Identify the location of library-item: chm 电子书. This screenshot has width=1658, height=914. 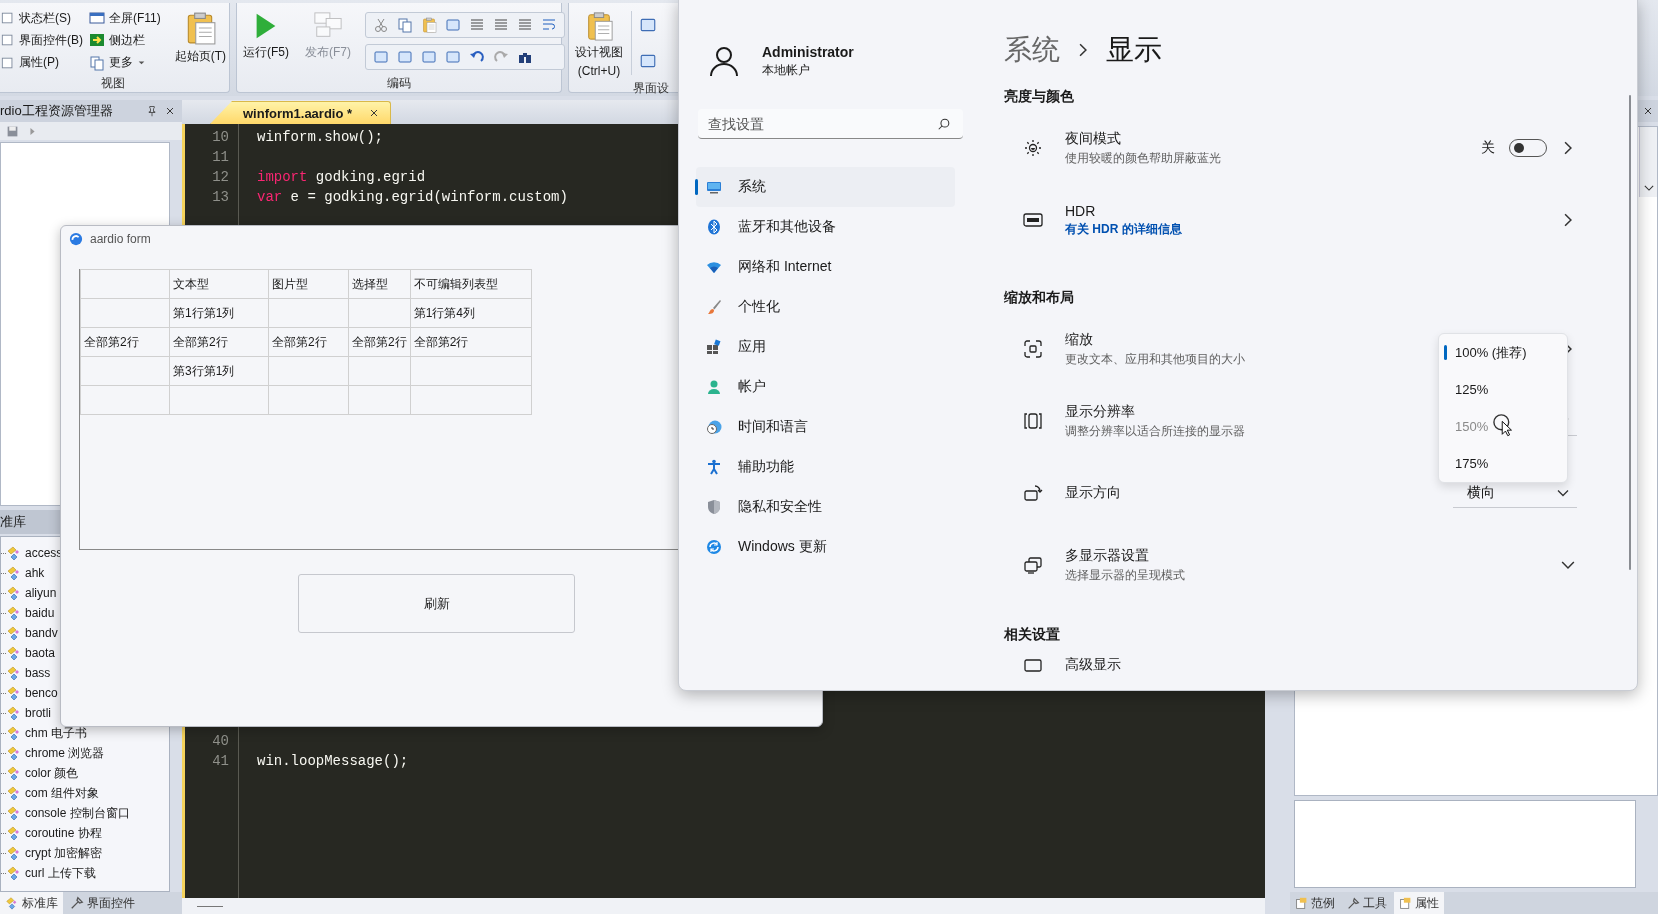
(56, 733).